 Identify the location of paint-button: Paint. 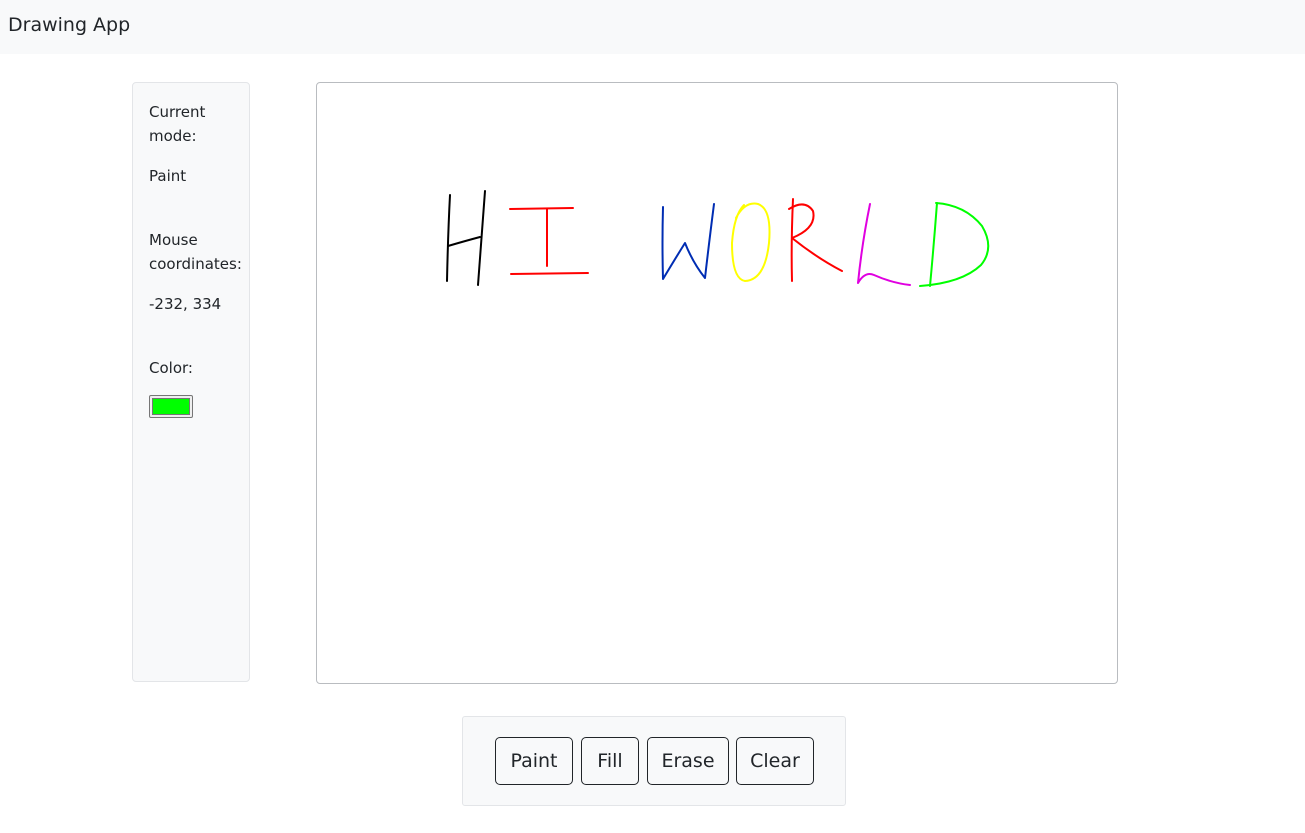
(534, 761).